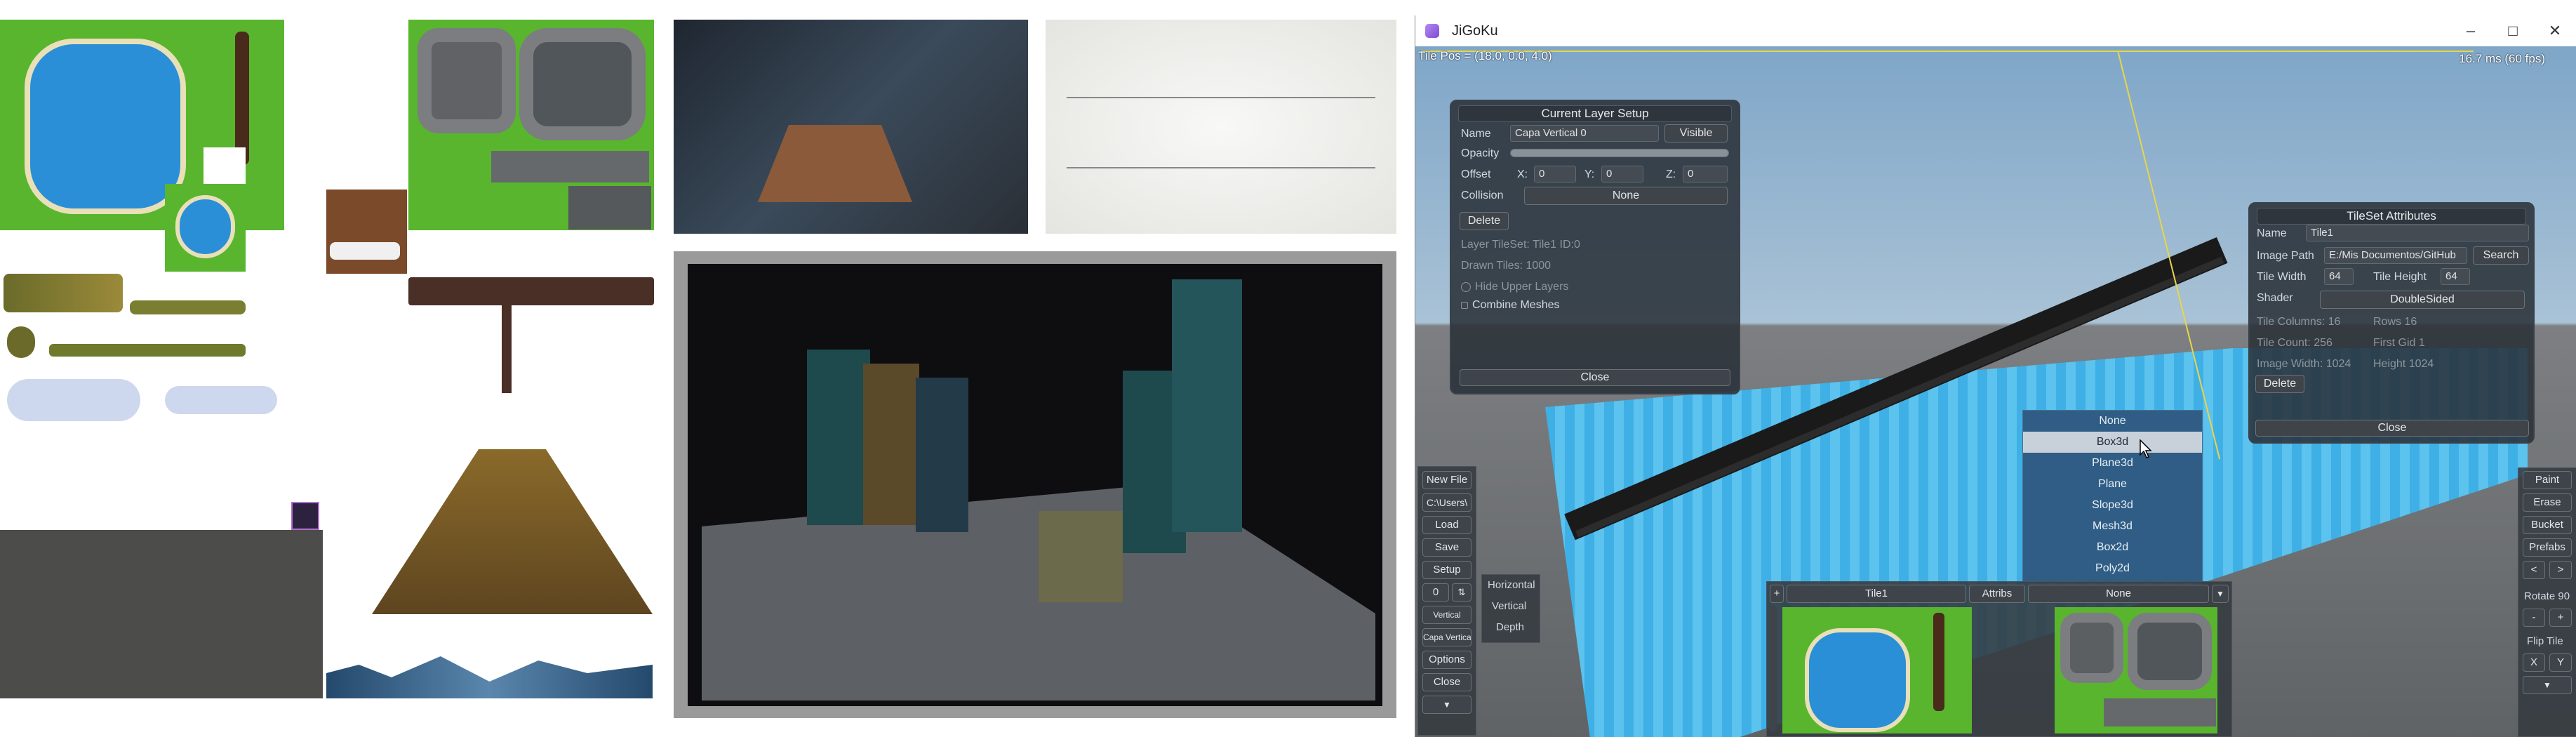 The height and width of the screenshot is (737, 2576). Describe the element at coordinates (2417, 233) in the screenshot. I see `tileset-name-field: Tile1` at that location.